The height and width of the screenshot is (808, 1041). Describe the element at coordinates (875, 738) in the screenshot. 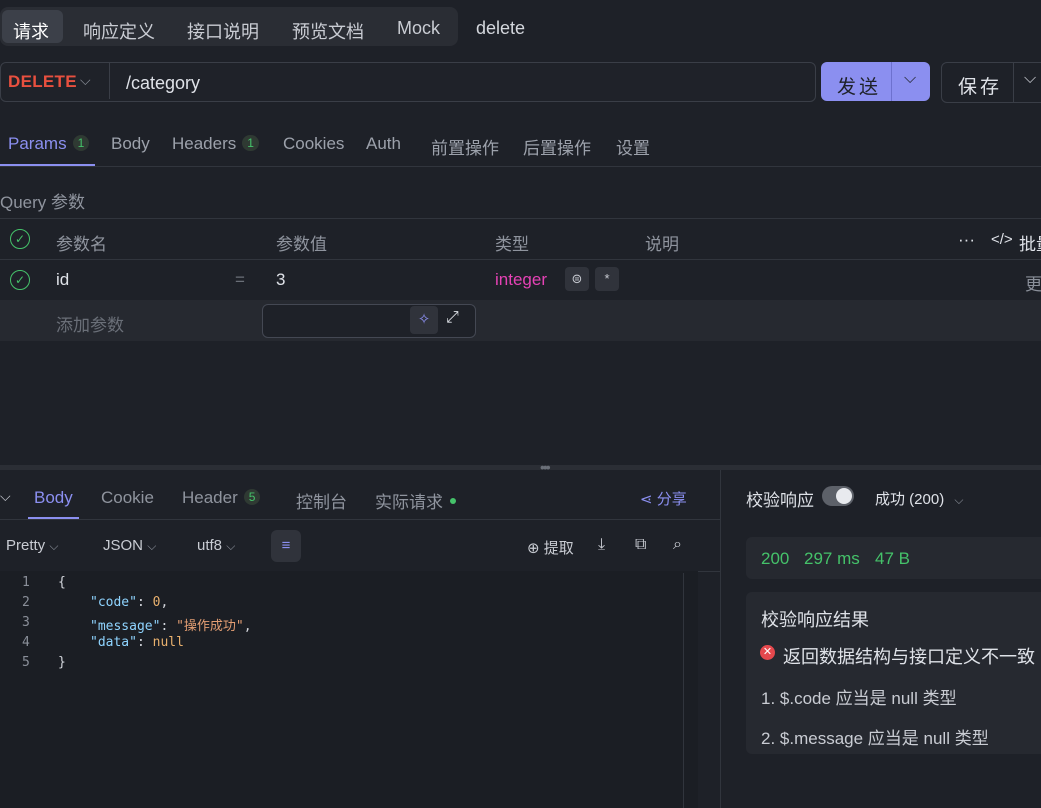

I see `verify-error-item: 2. $.message 应当是 null 类型` at that location.